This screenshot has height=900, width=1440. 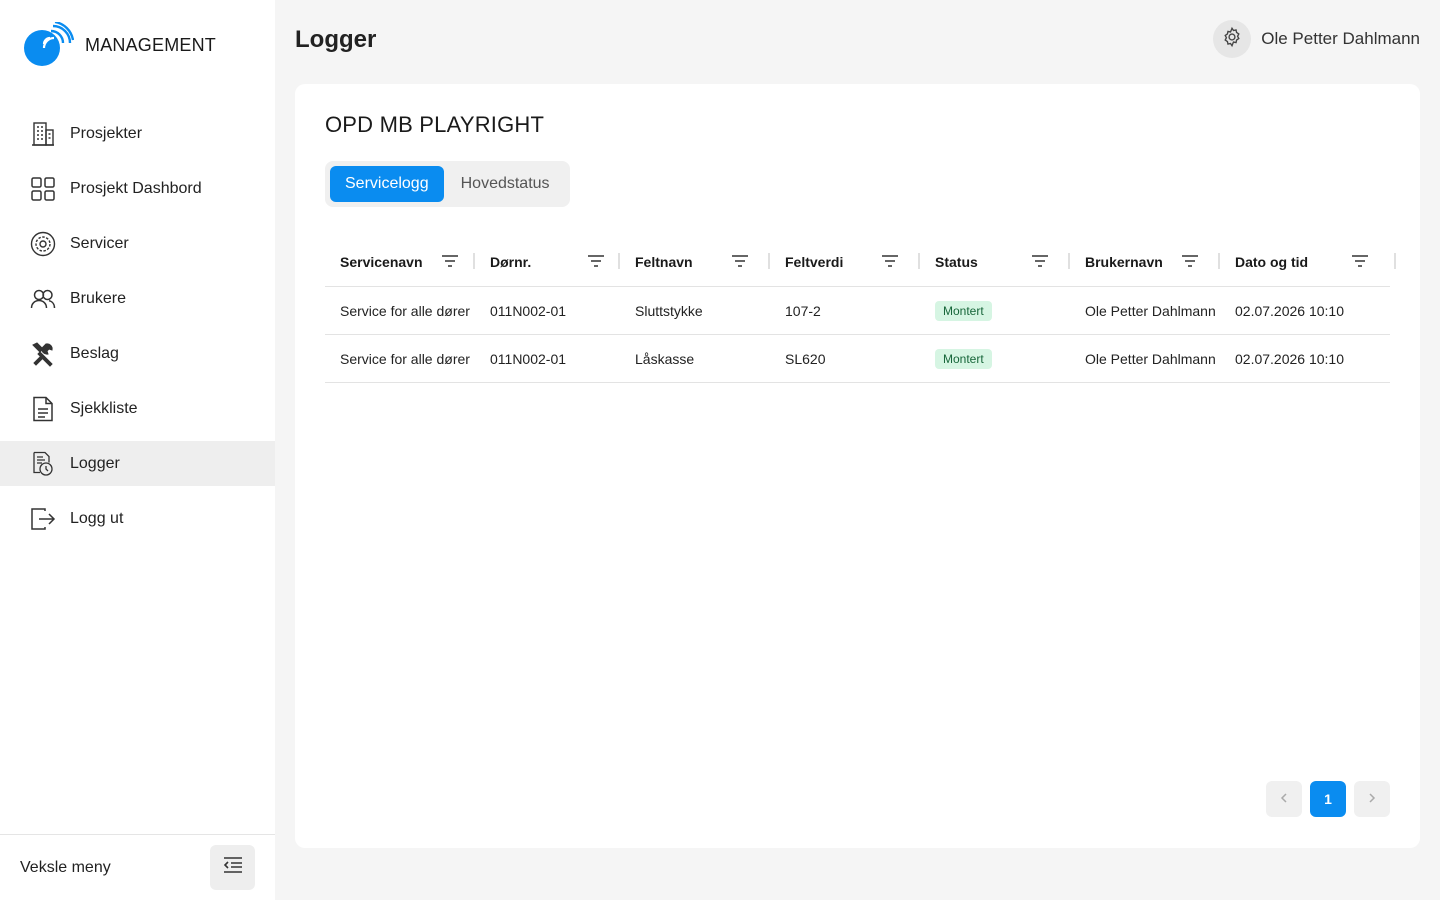 What do you see at coordinates (95, 463) in the screenshot?
I see `sidebar-item-label: Logger` at bounding box center [95, 463].